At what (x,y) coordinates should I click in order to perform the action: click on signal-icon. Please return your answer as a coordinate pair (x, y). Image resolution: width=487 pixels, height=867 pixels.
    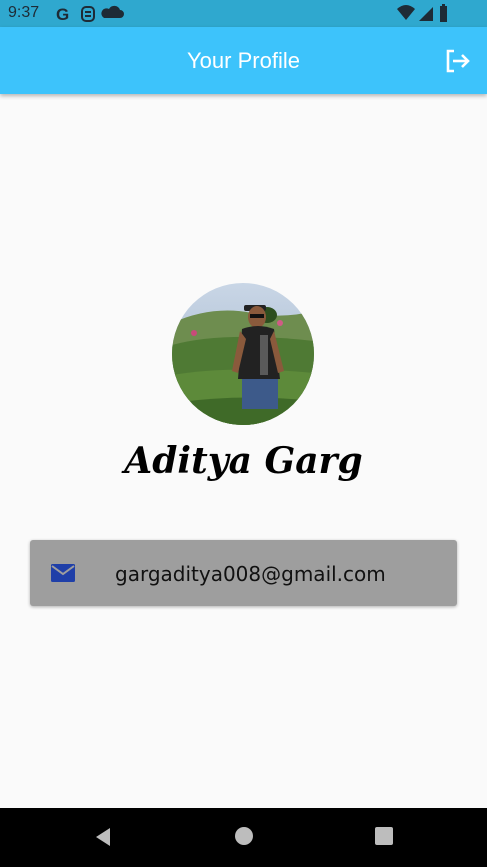
    Looking at the image, I should click on (426, 14).